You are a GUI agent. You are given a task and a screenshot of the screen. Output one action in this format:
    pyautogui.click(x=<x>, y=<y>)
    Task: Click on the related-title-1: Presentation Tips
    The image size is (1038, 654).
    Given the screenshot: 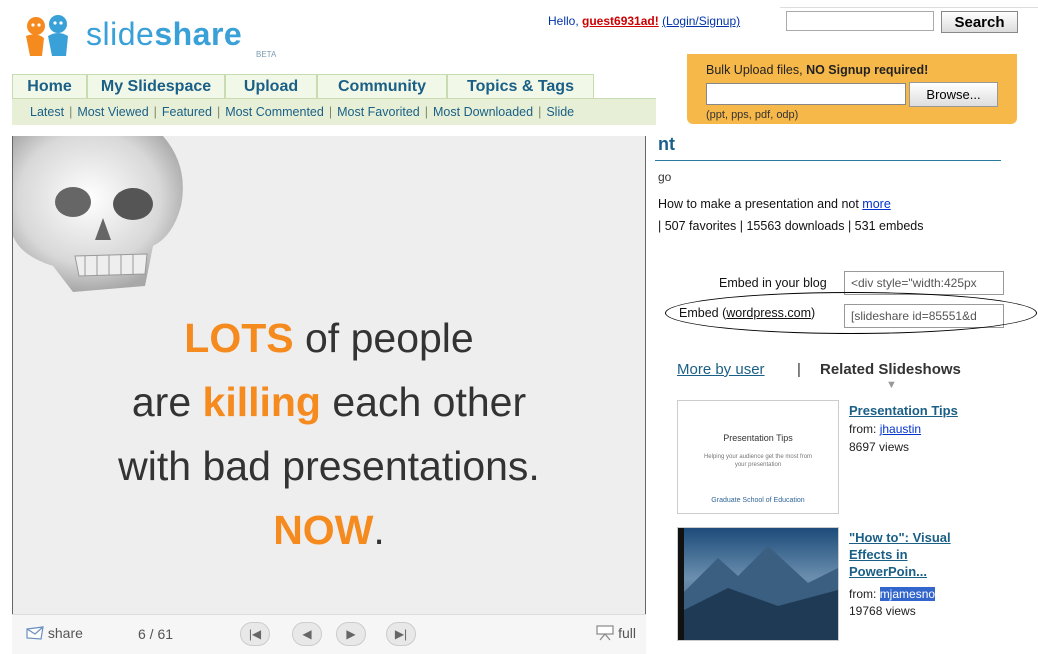 What is the action you would take?
    pyautogui.click(x=903, y=410)
    